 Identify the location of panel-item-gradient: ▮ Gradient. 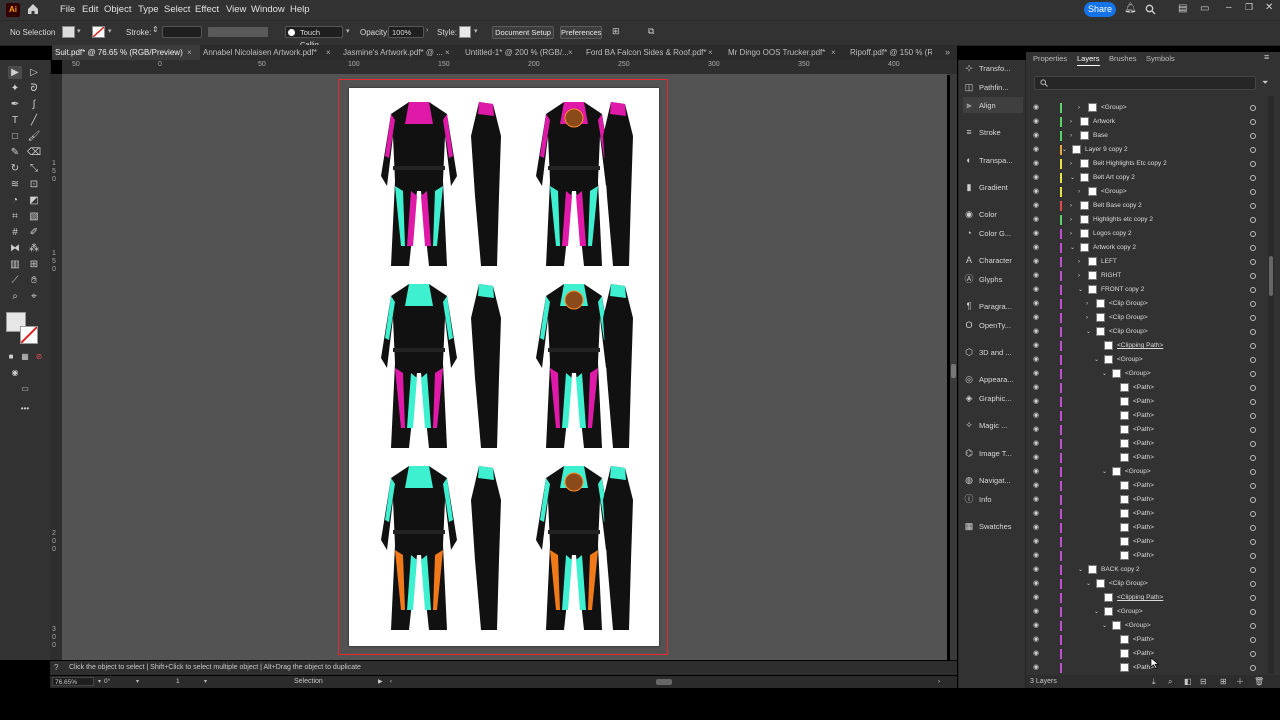
(993, 187).